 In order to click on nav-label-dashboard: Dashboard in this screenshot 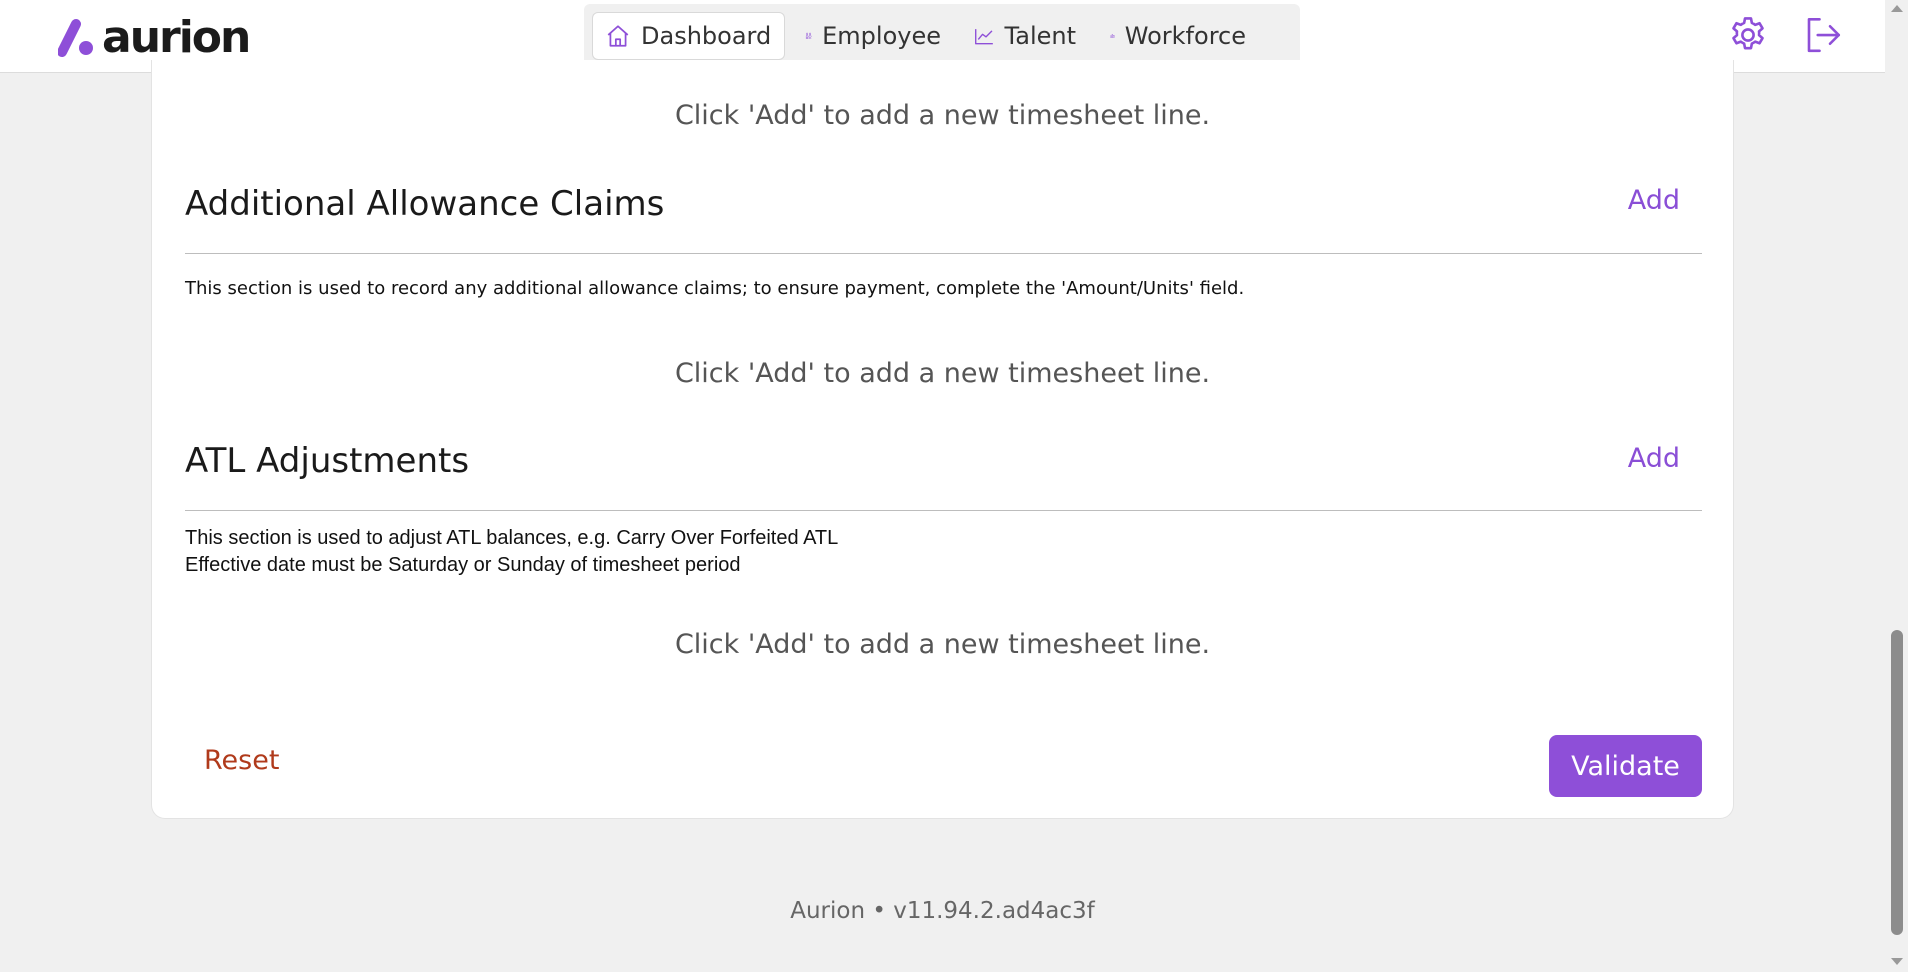, I will do `click(706, 36)`.